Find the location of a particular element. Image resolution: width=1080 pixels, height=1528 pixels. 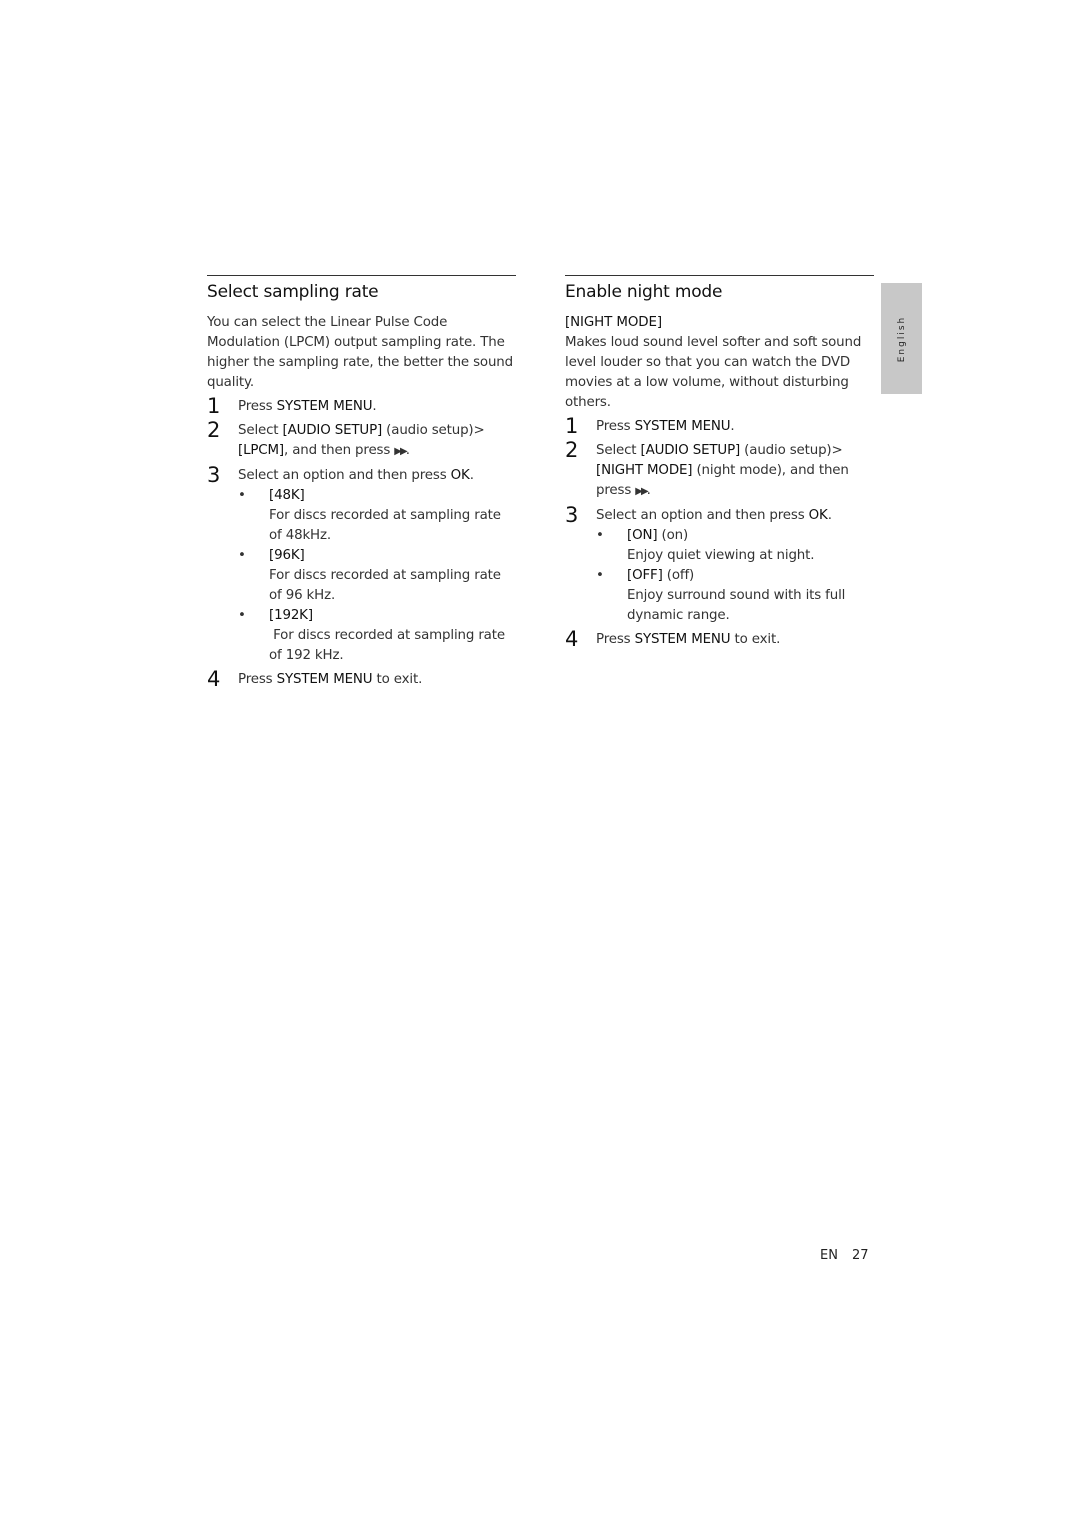

option-label: [48K] is located at coordinates (287, 495).